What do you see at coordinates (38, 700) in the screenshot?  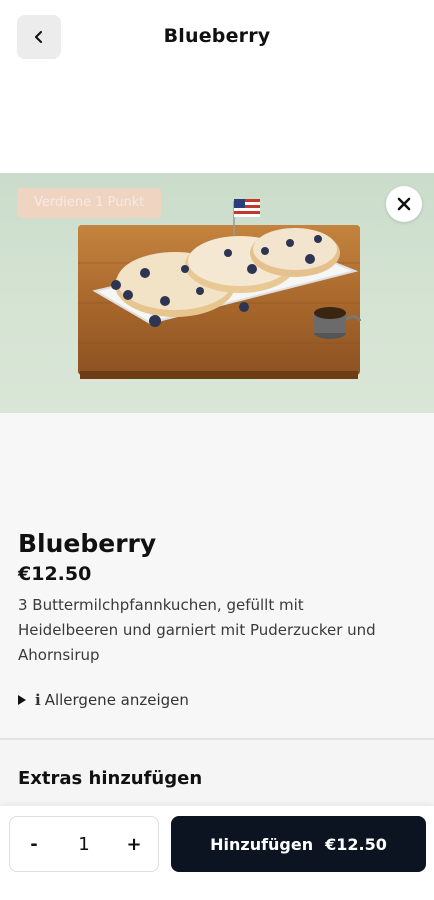 I see `info-icon: i` at bounding box center [38, 700].